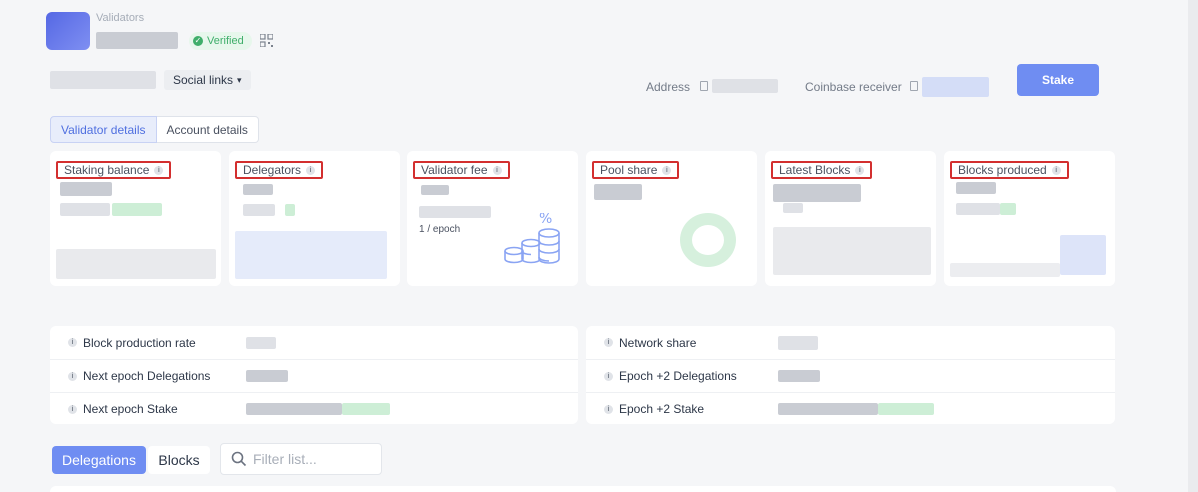 This screenshot has height=492, width=1198. I want to click on card-validator-fee: Validator fee i 1 / epoch %, so click(492, 218).